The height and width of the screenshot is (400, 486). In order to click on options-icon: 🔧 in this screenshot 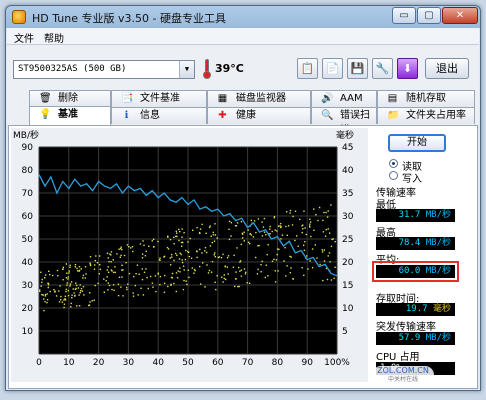, I will do `click(382, 68)`.